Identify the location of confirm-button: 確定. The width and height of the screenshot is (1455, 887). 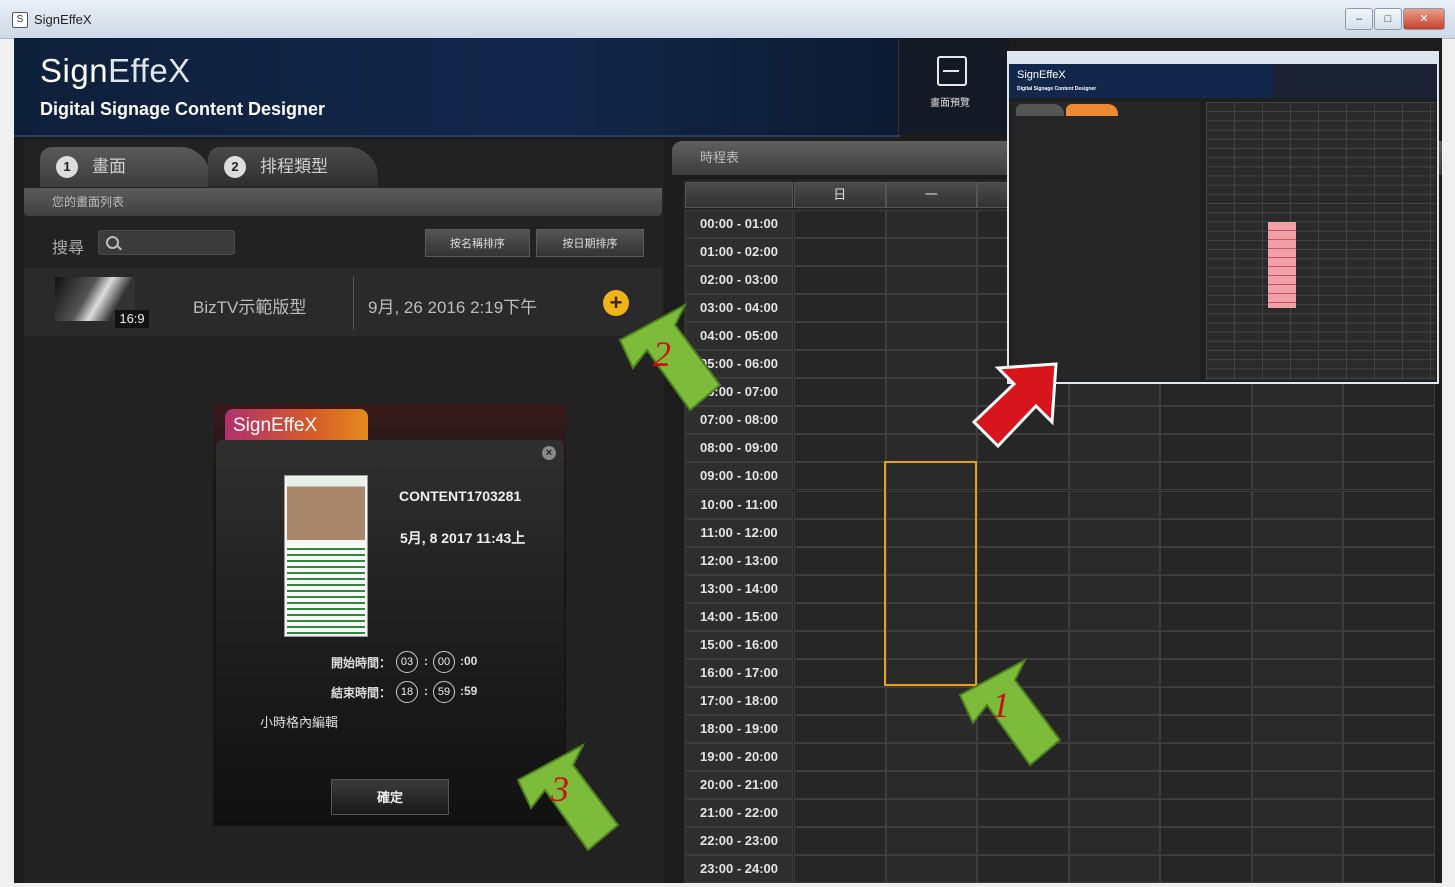
(390, 797).